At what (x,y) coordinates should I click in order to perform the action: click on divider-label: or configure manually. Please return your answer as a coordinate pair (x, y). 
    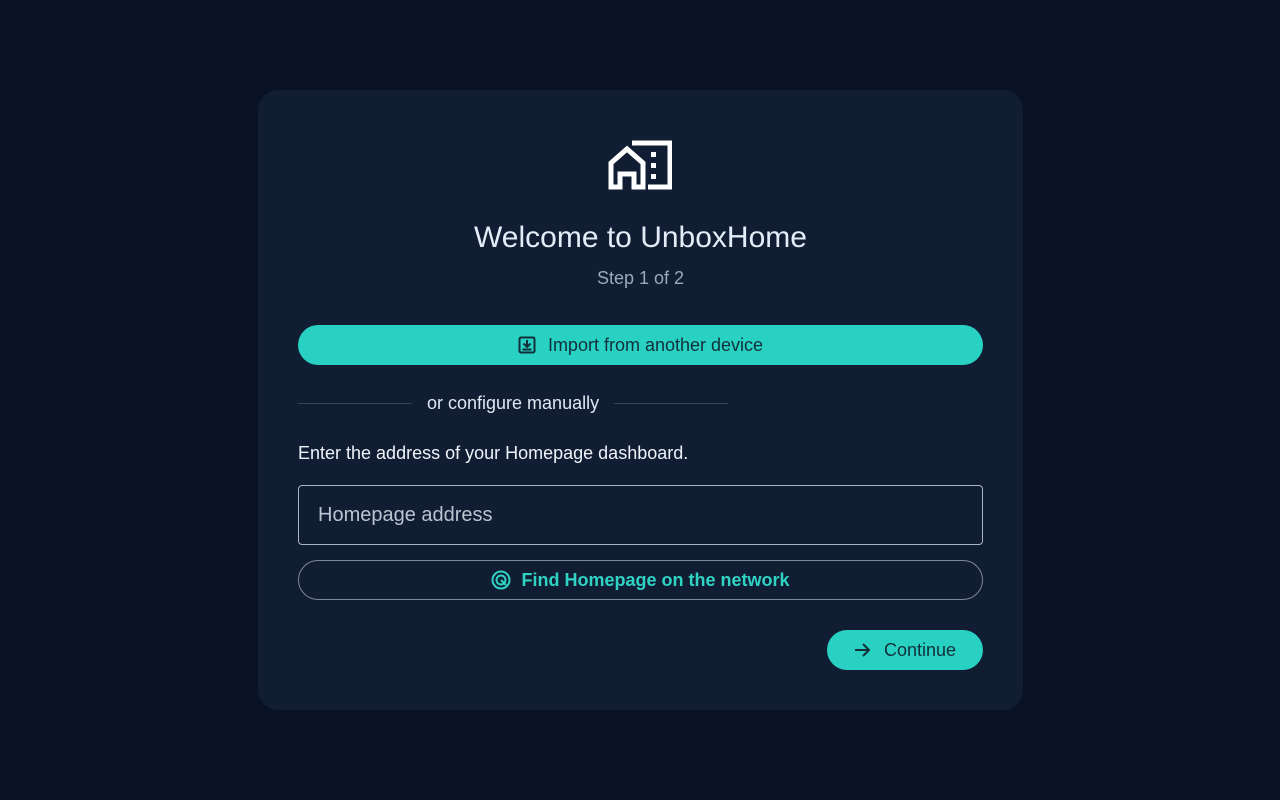
    Looking at the image, I should click on (513, 402).